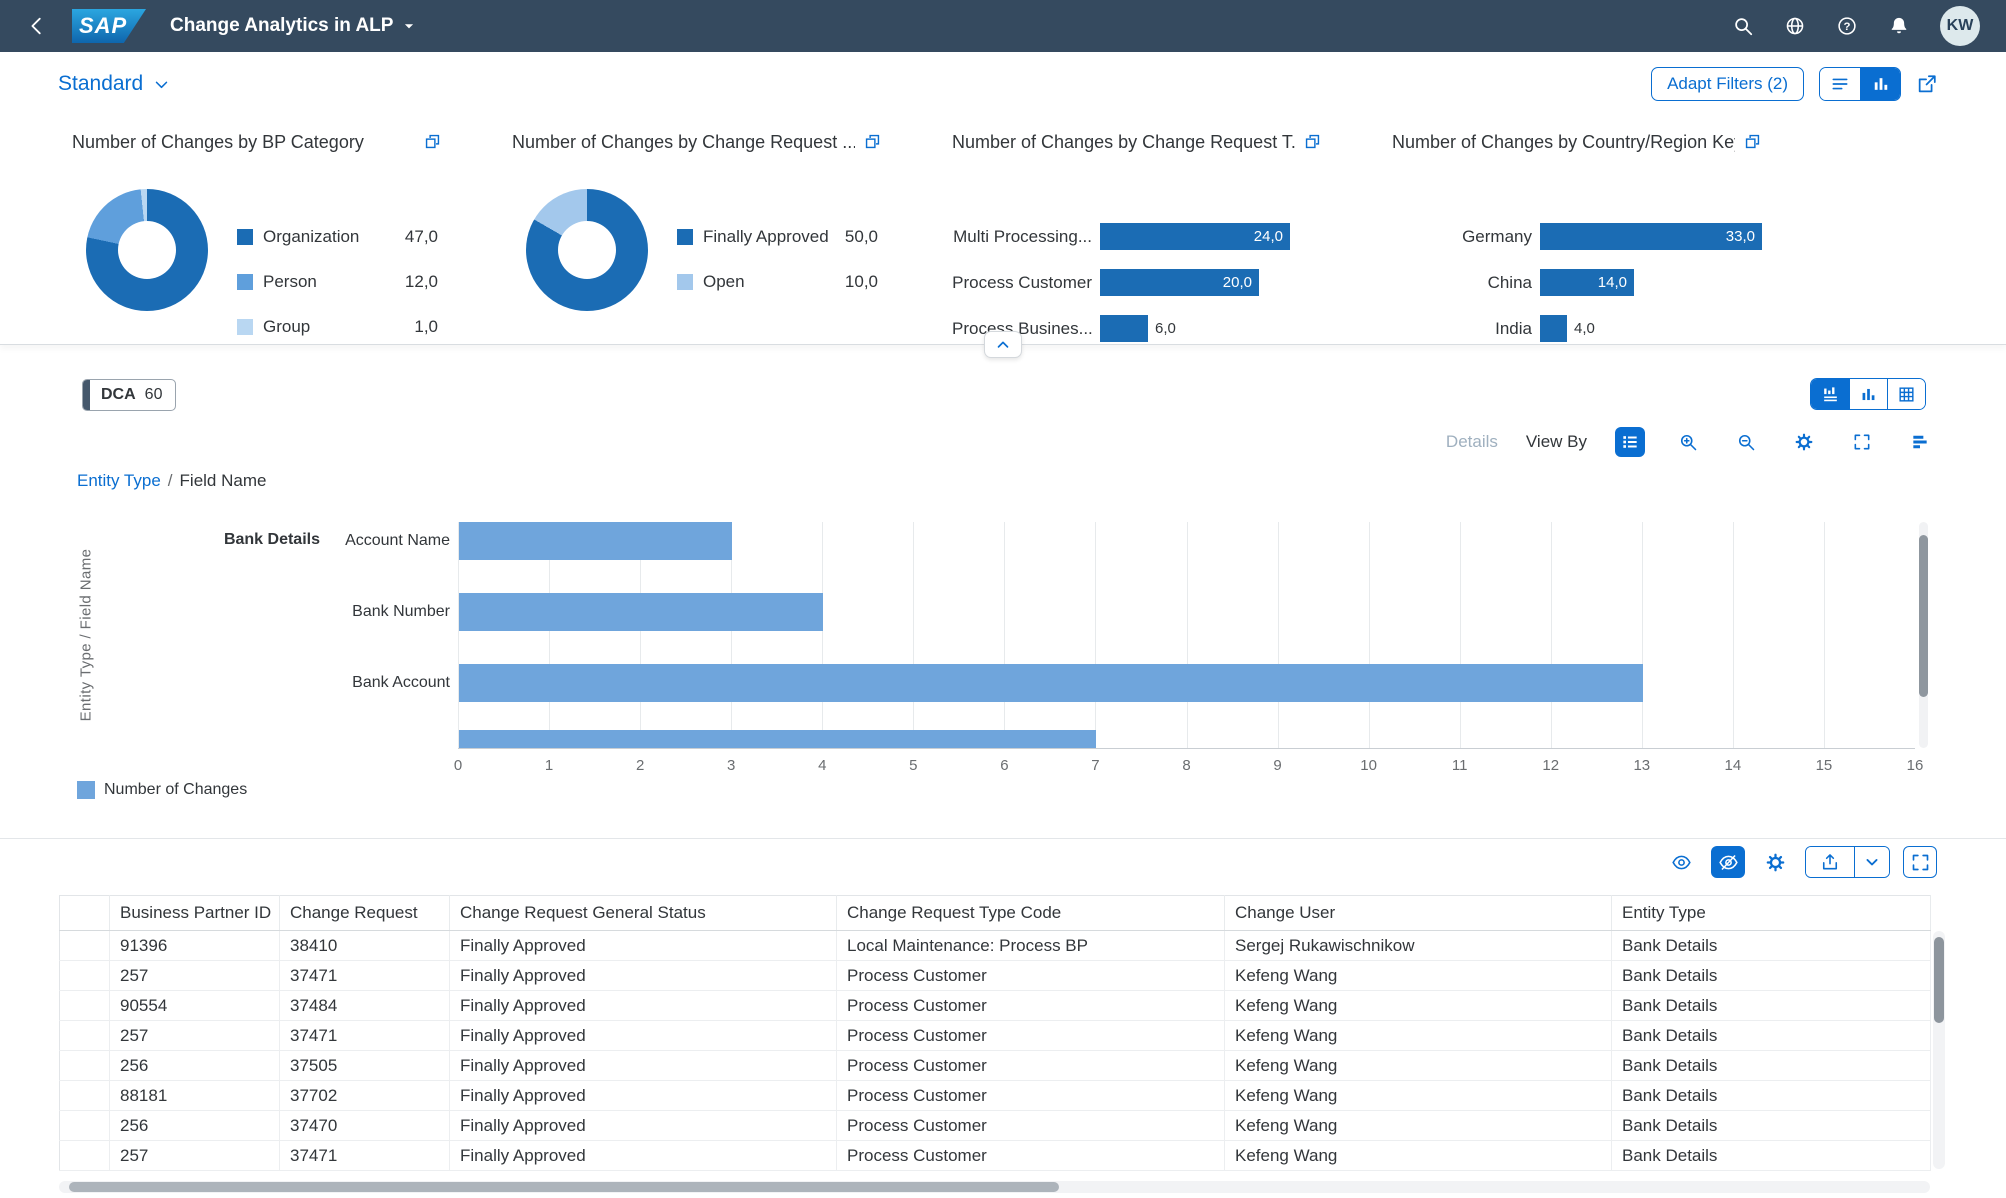  I want to click on category-label: Bank Account, so click(401, 682).